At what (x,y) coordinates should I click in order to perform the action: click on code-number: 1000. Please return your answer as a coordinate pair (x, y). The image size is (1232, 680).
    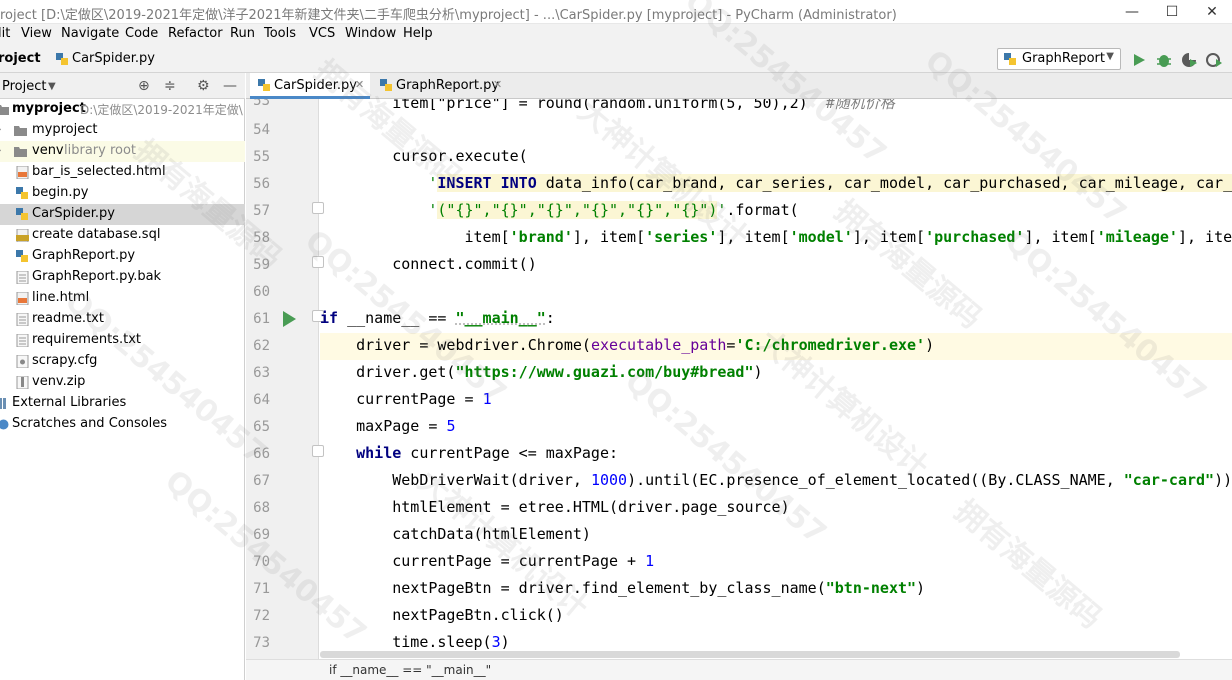
    Looking at the image, I should click on (609, 480).